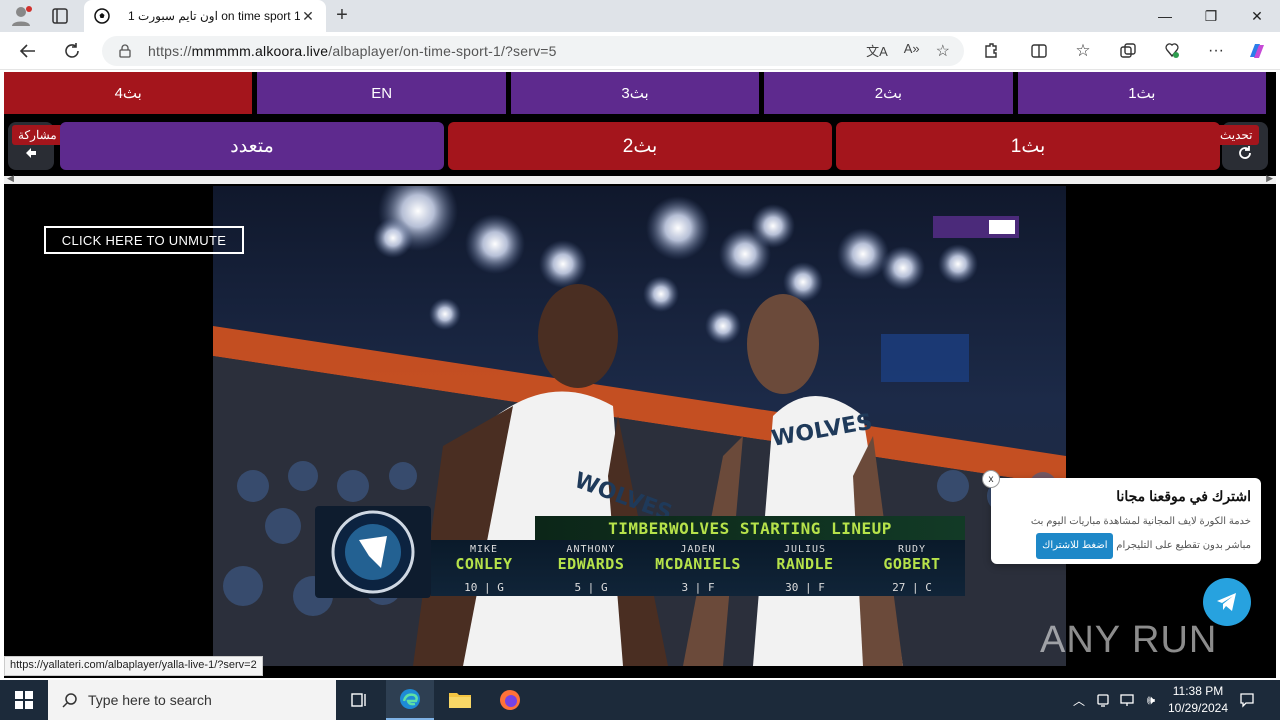 The image size is (1280, 720). I want to click on file-explorer-icon, so click(460, 700).